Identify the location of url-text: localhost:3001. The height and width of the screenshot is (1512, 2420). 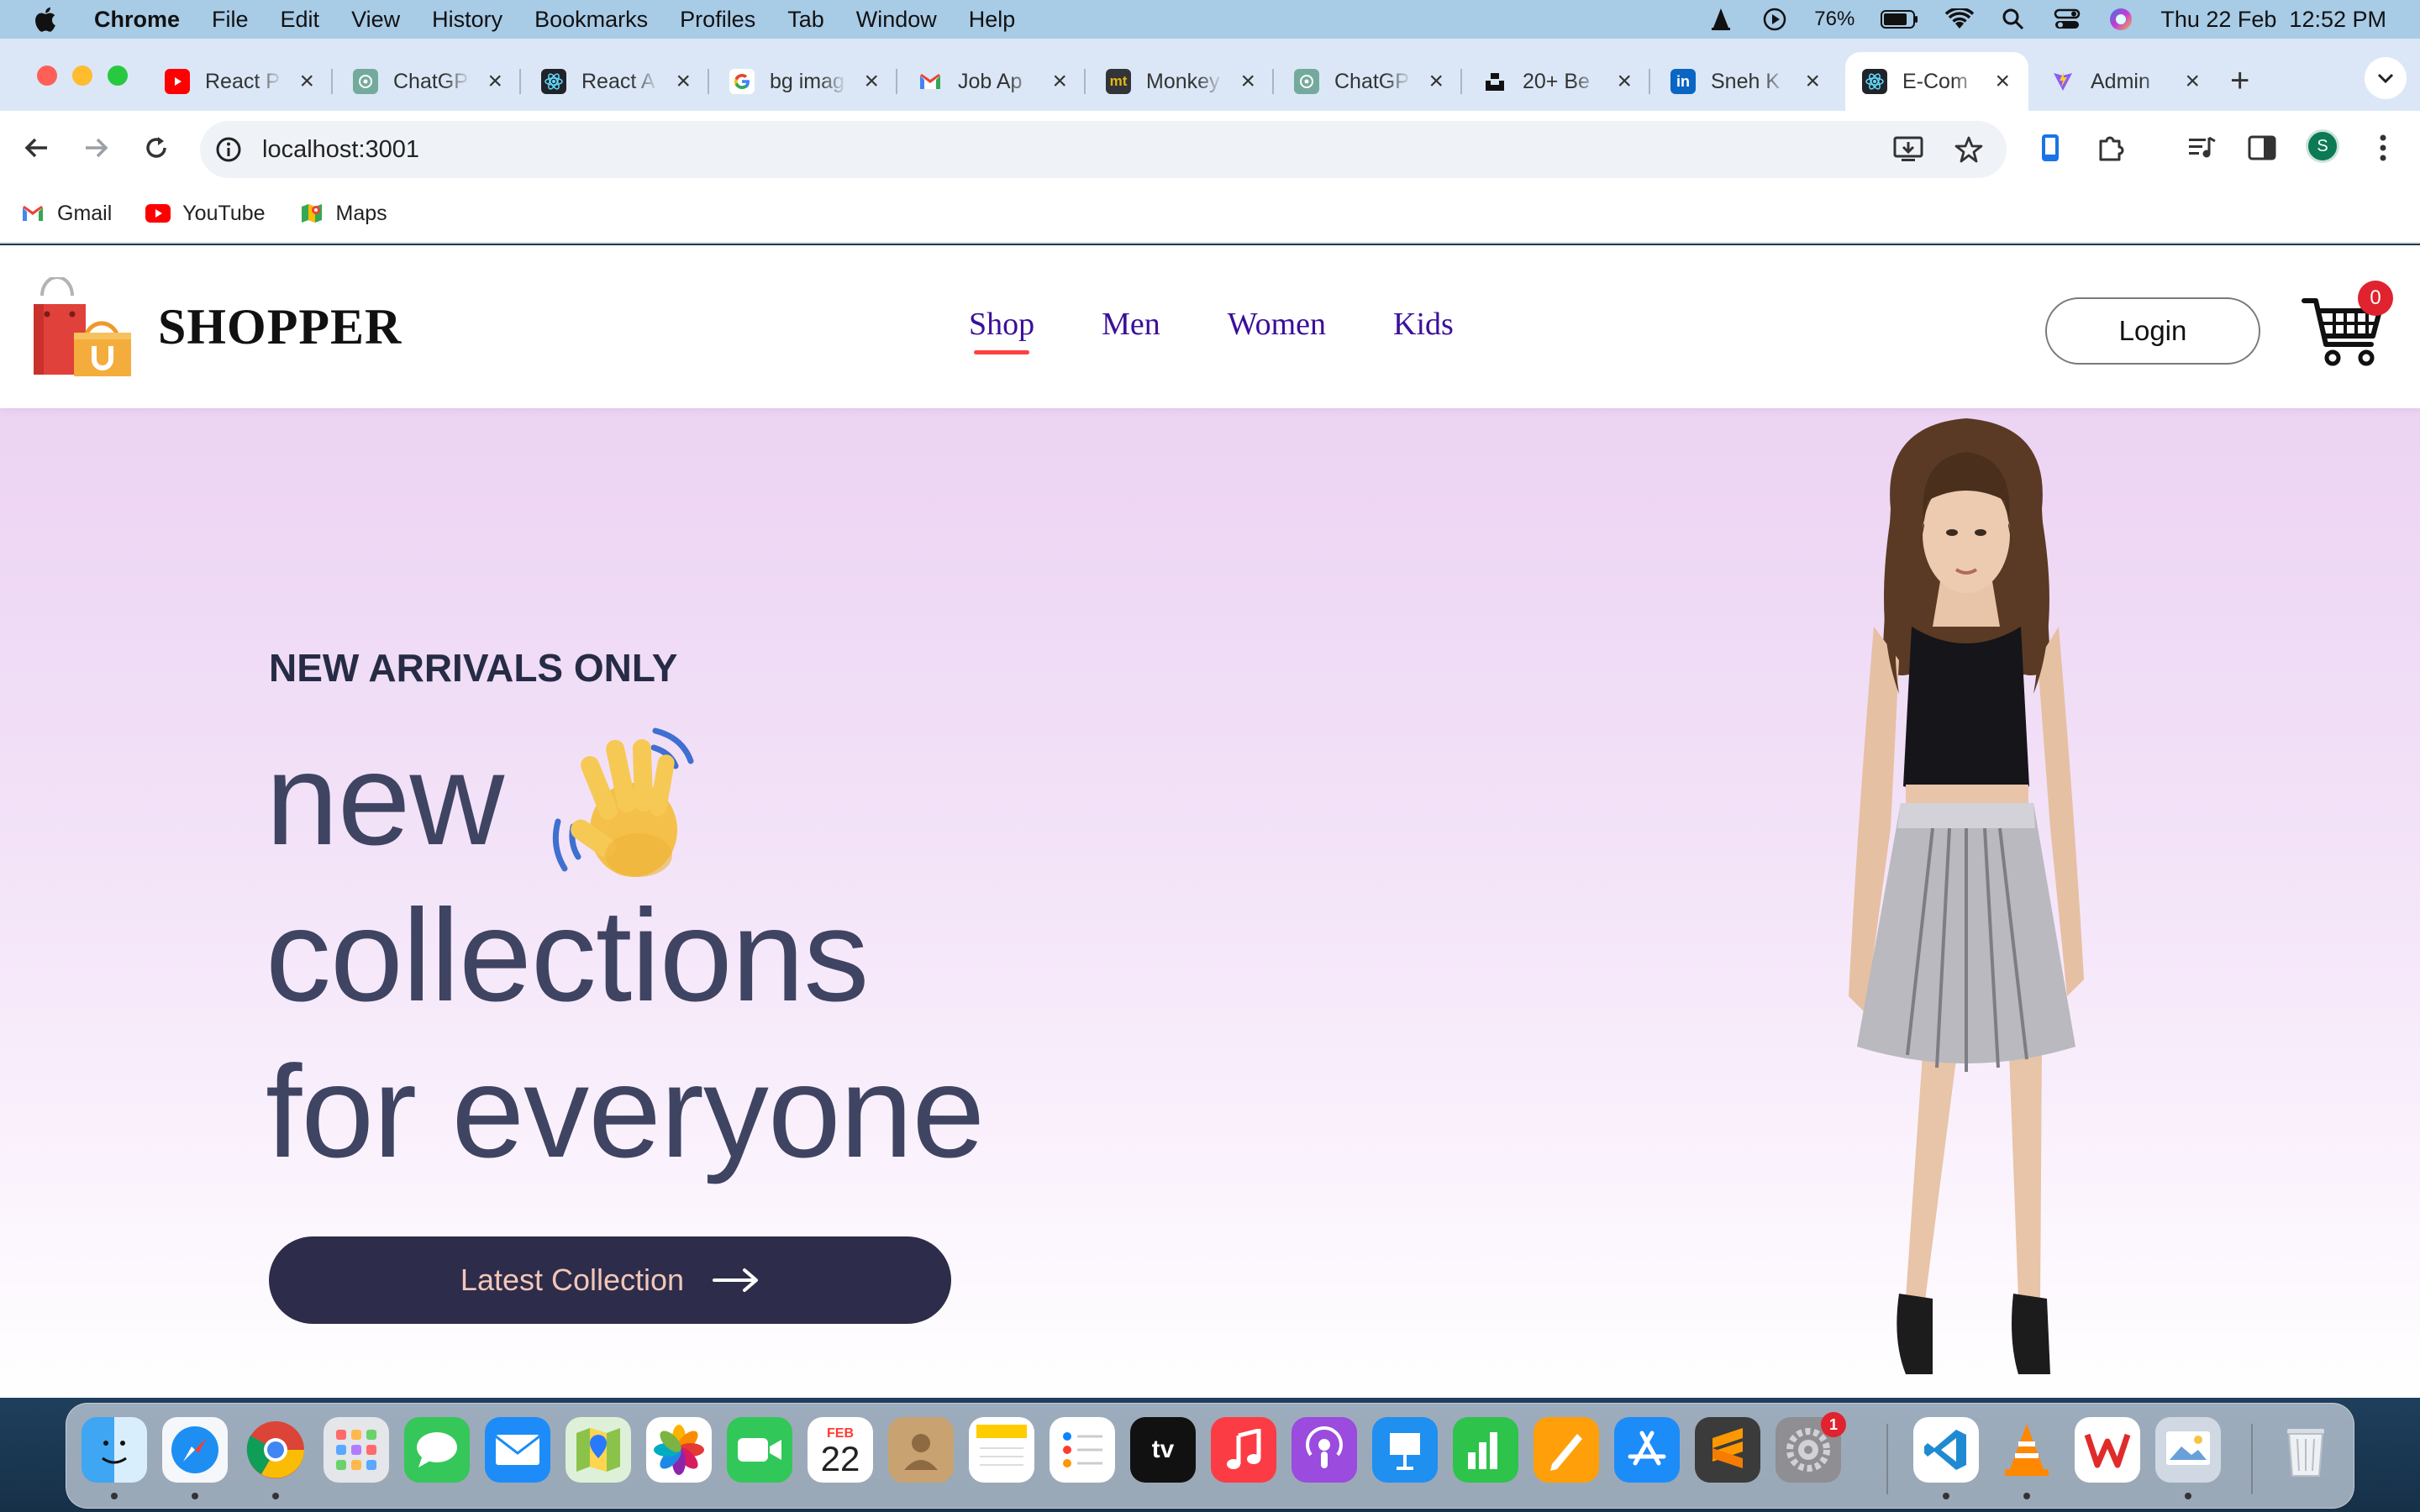
(340, 150).